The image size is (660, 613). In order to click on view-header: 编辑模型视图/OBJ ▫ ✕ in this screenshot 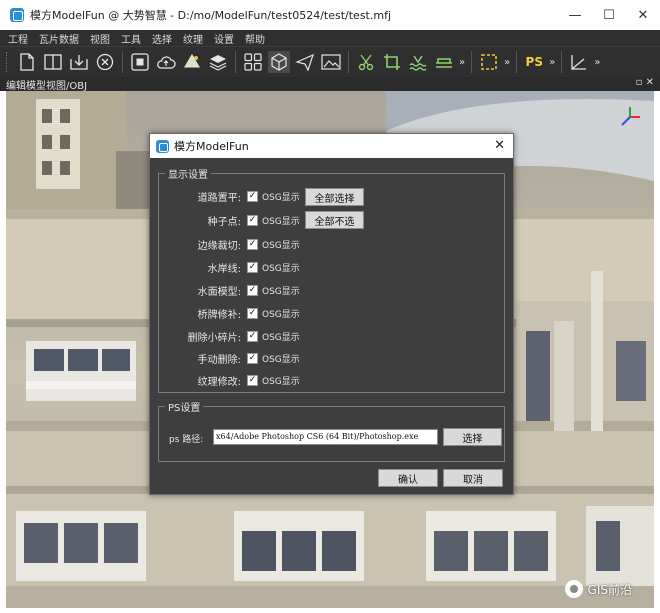, I will do `click(330, 84)`.